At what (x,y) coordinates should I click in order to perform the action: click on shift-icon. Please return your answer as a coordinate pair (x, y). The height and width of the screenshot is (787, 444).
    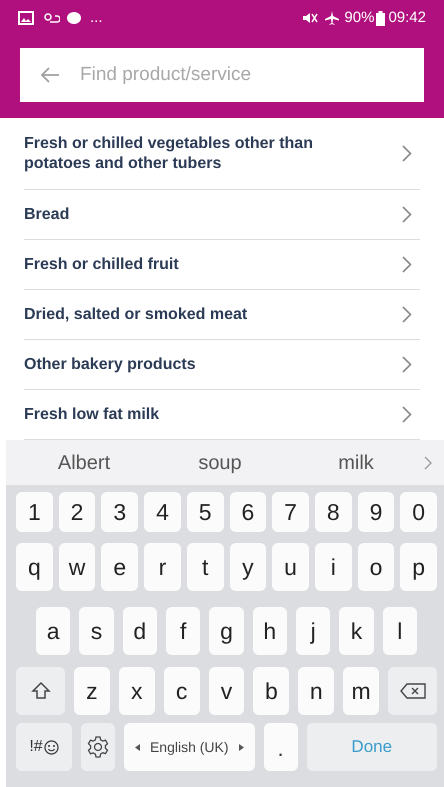
    Looking at the image, I should click on (40, 691).